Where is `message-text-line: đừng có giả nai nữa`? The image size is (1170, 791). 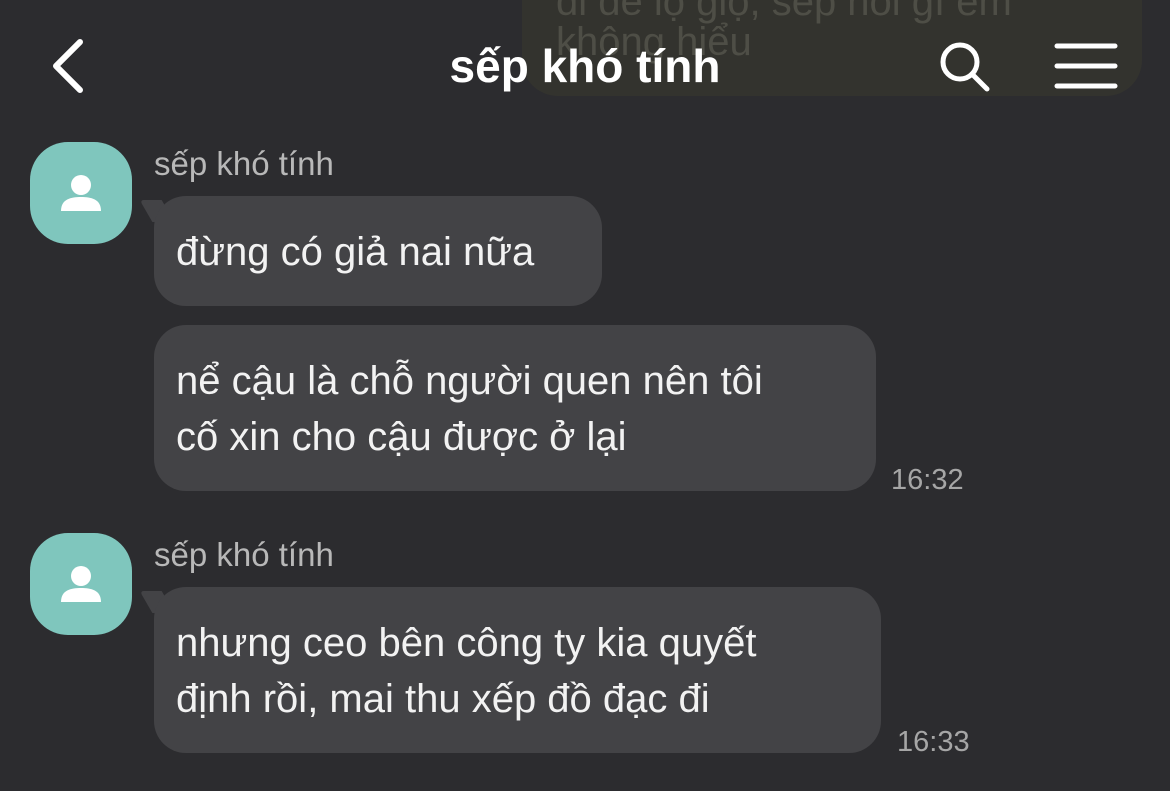
message-text-line: đừng có giả nai nữa is located at coordinates (355, 252).